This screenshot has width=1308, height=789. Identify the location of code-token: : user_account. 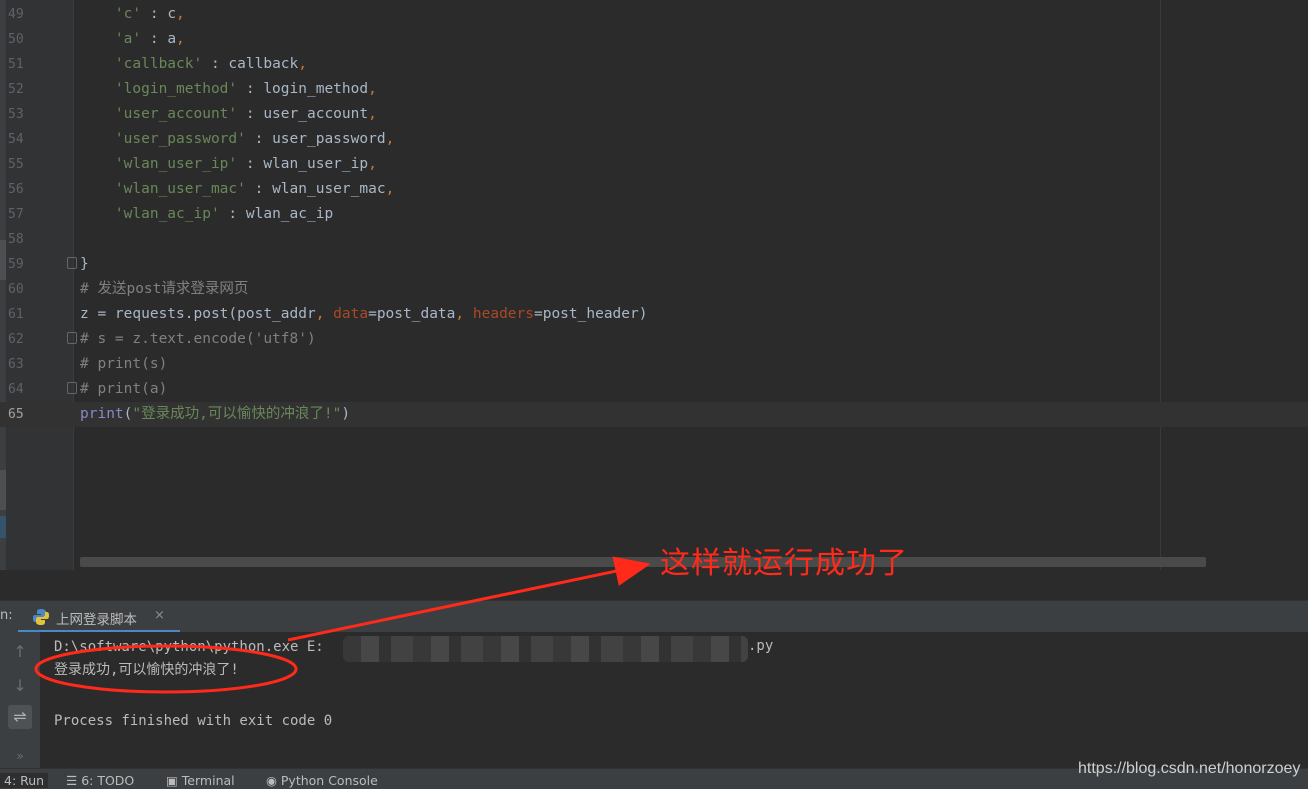
(303, 114).